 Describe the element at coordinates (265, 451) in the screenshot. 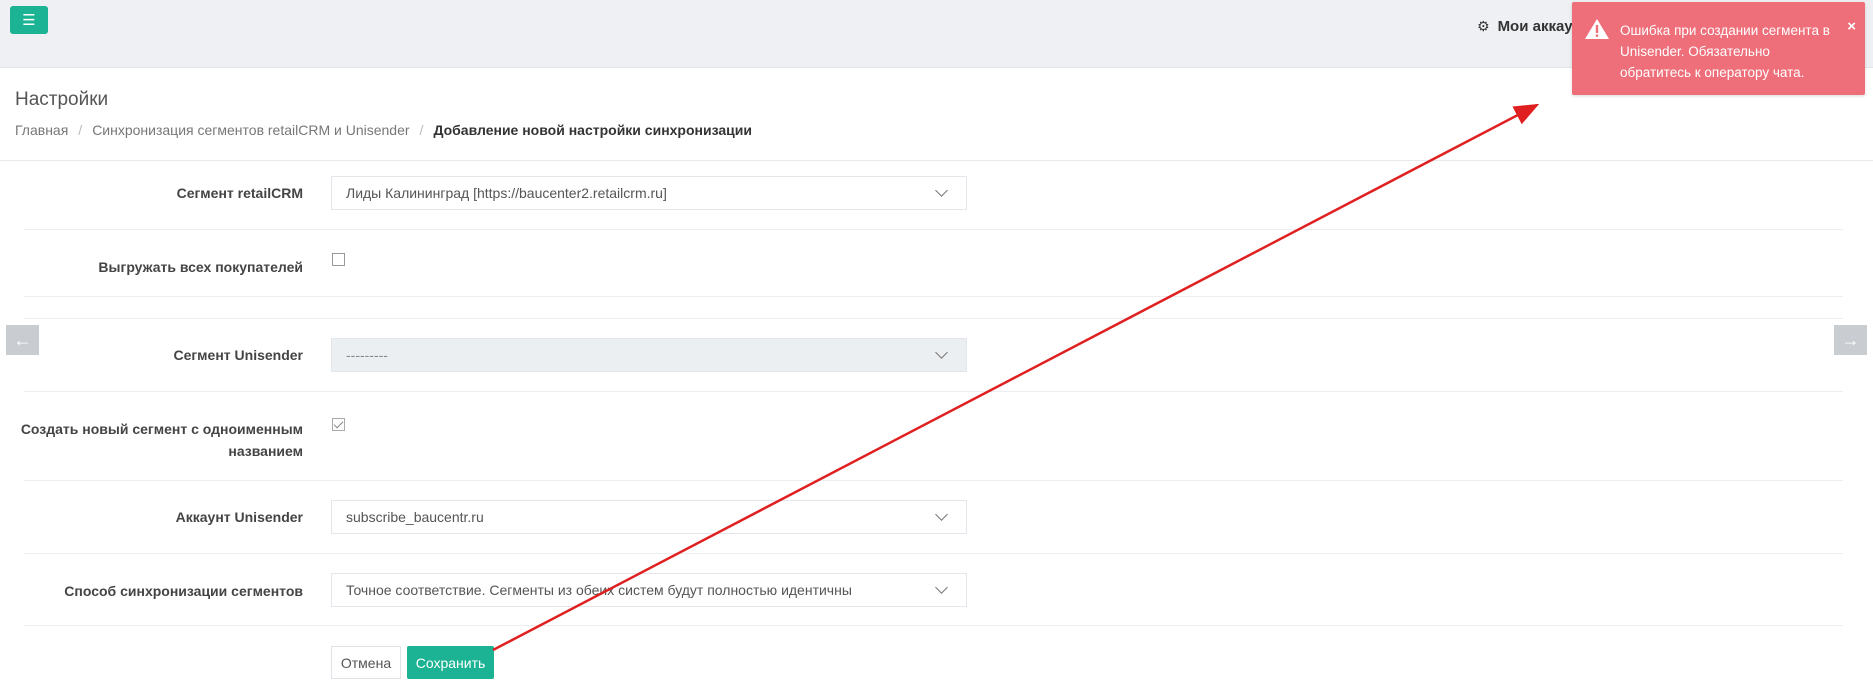

I see `create-new-segment-label-line2: названием` at that location.